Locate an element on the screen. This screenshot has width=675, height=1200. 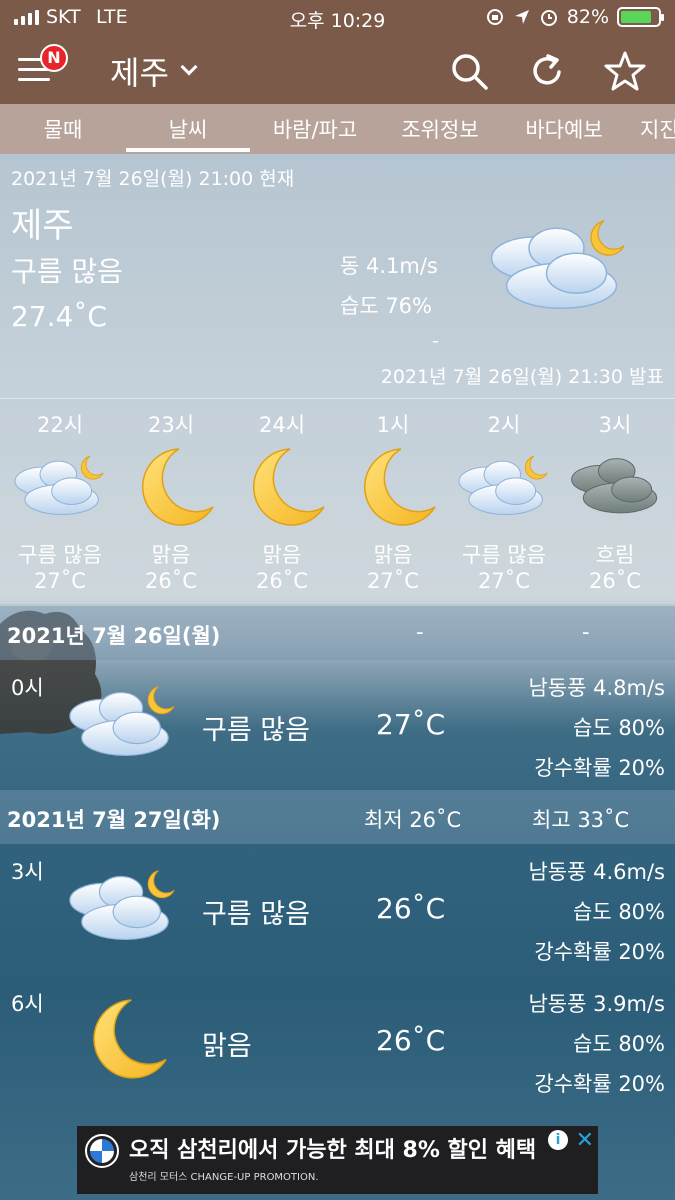
brand-logo-icon is located at coordinates (102, 1151).